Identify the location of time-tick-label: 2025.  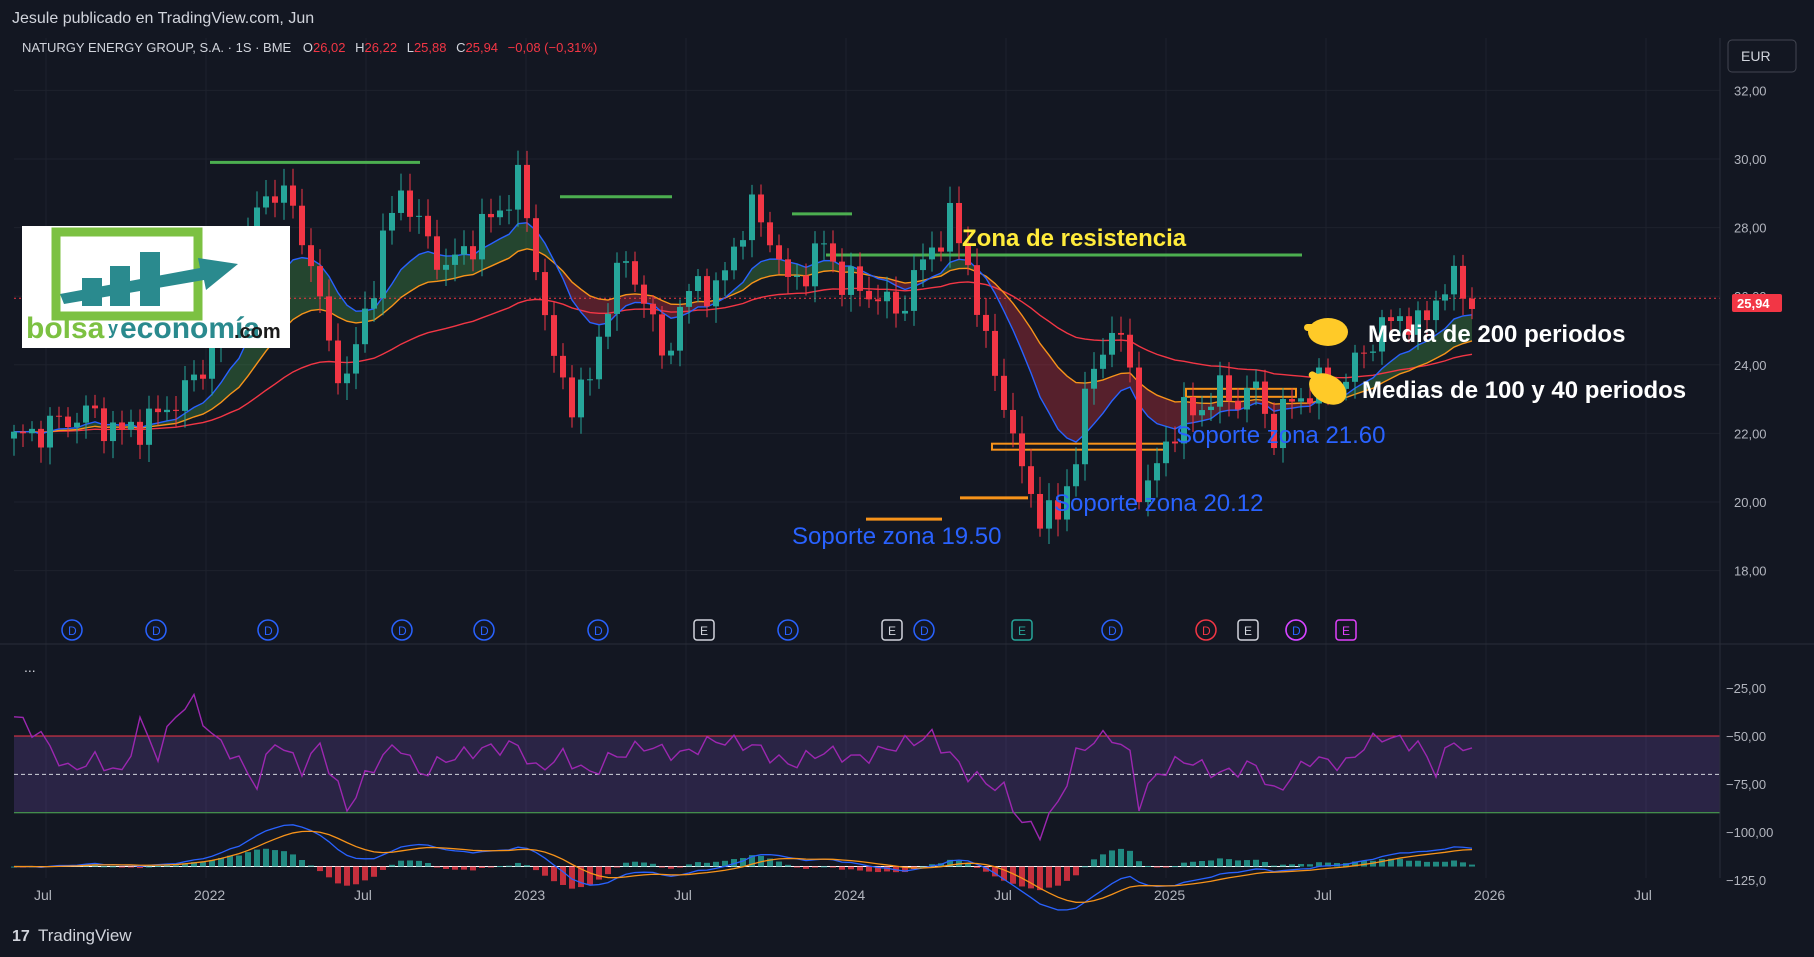
(1169, 895).